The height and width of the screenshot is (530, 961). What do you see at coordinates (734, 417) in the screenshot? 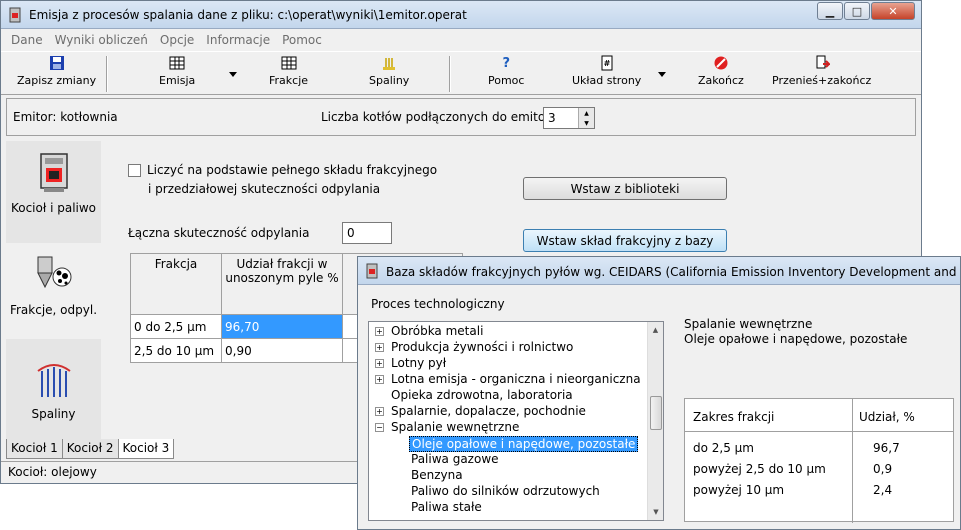
I see `header-zakres: Zakres frakcji` at bounding box center [734, 417].